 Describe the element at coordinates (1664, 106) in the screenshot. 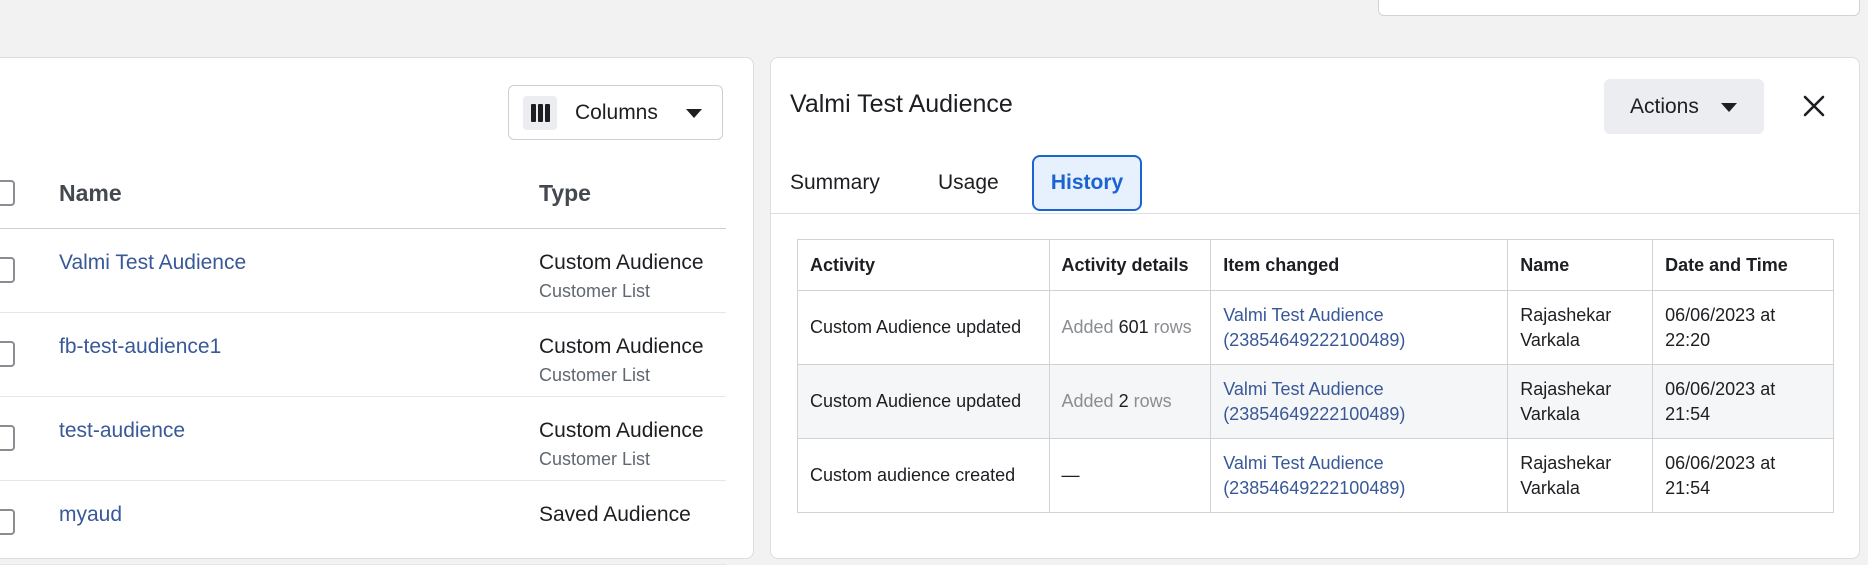

I see `actions-label: Actions` at that location.